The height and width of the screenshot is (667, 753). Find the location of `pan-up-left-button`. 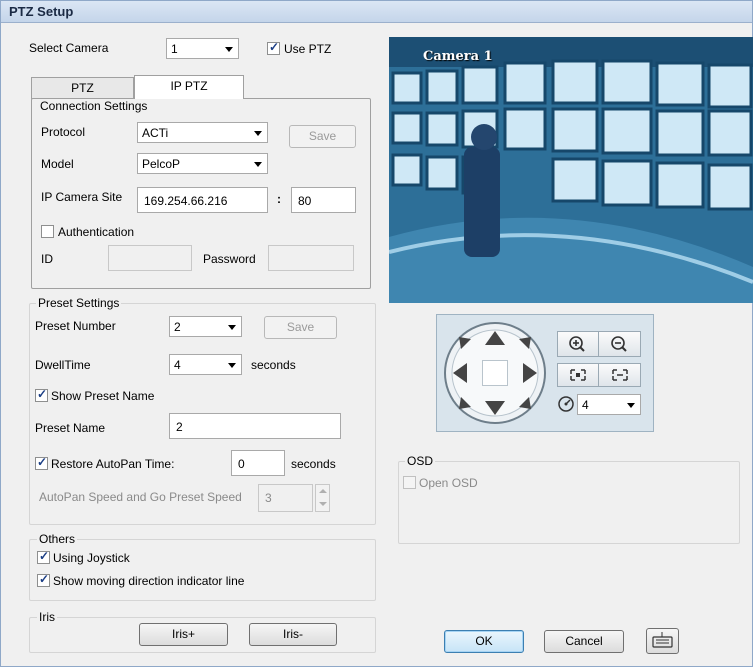

pan-up-left-button is located at coordinates (466, 344).